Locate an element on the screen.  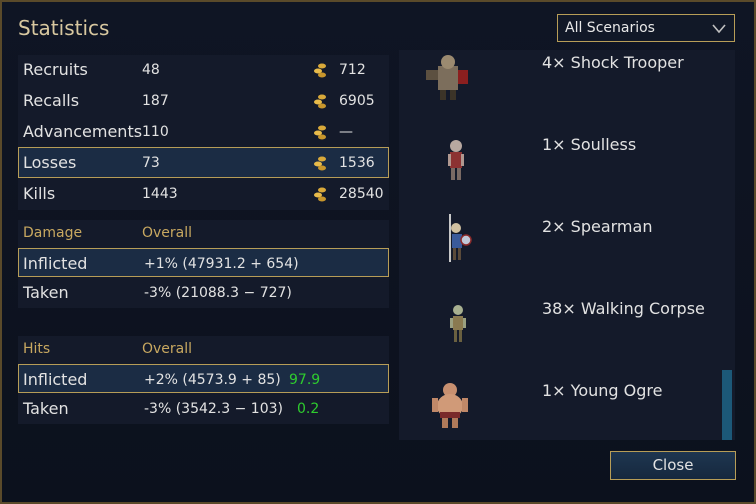
spearman-icon is located at coordinates (446, 235).